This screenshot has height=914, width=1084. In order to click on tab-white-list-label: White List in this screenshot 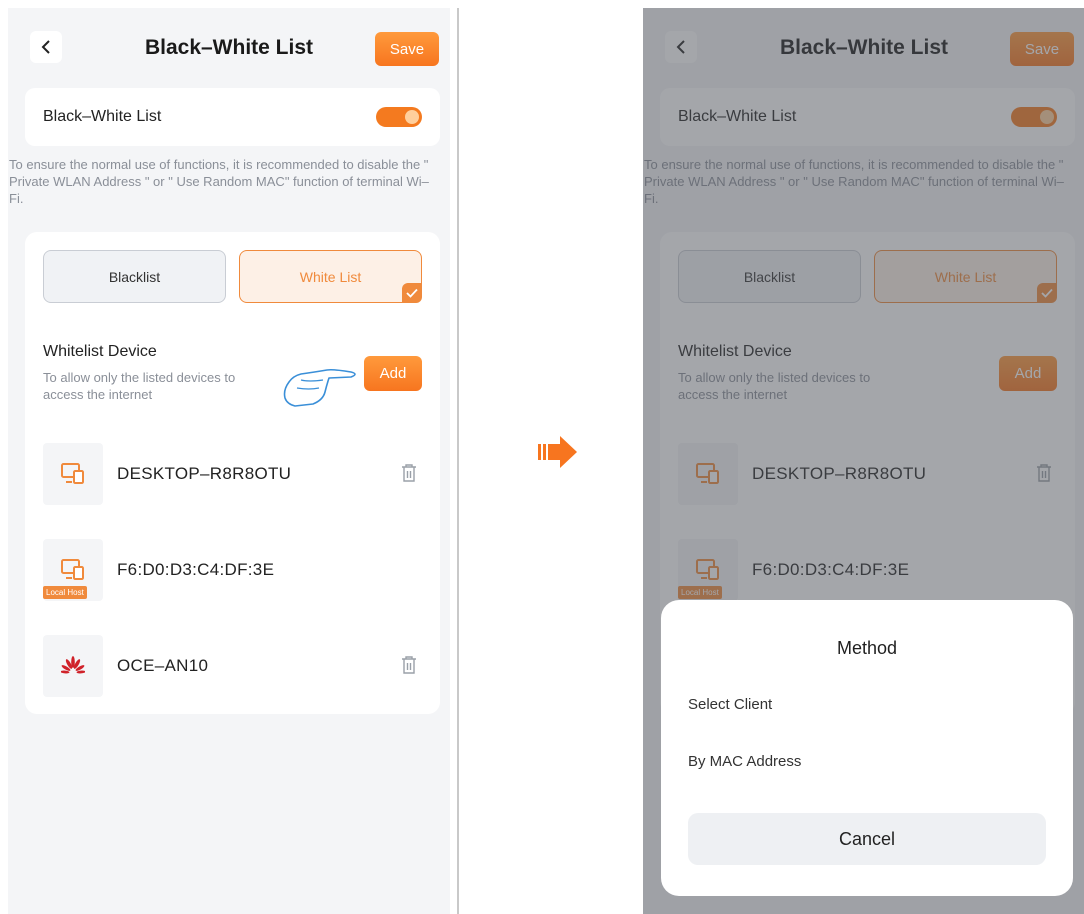, I will do `click(330, 276)`.